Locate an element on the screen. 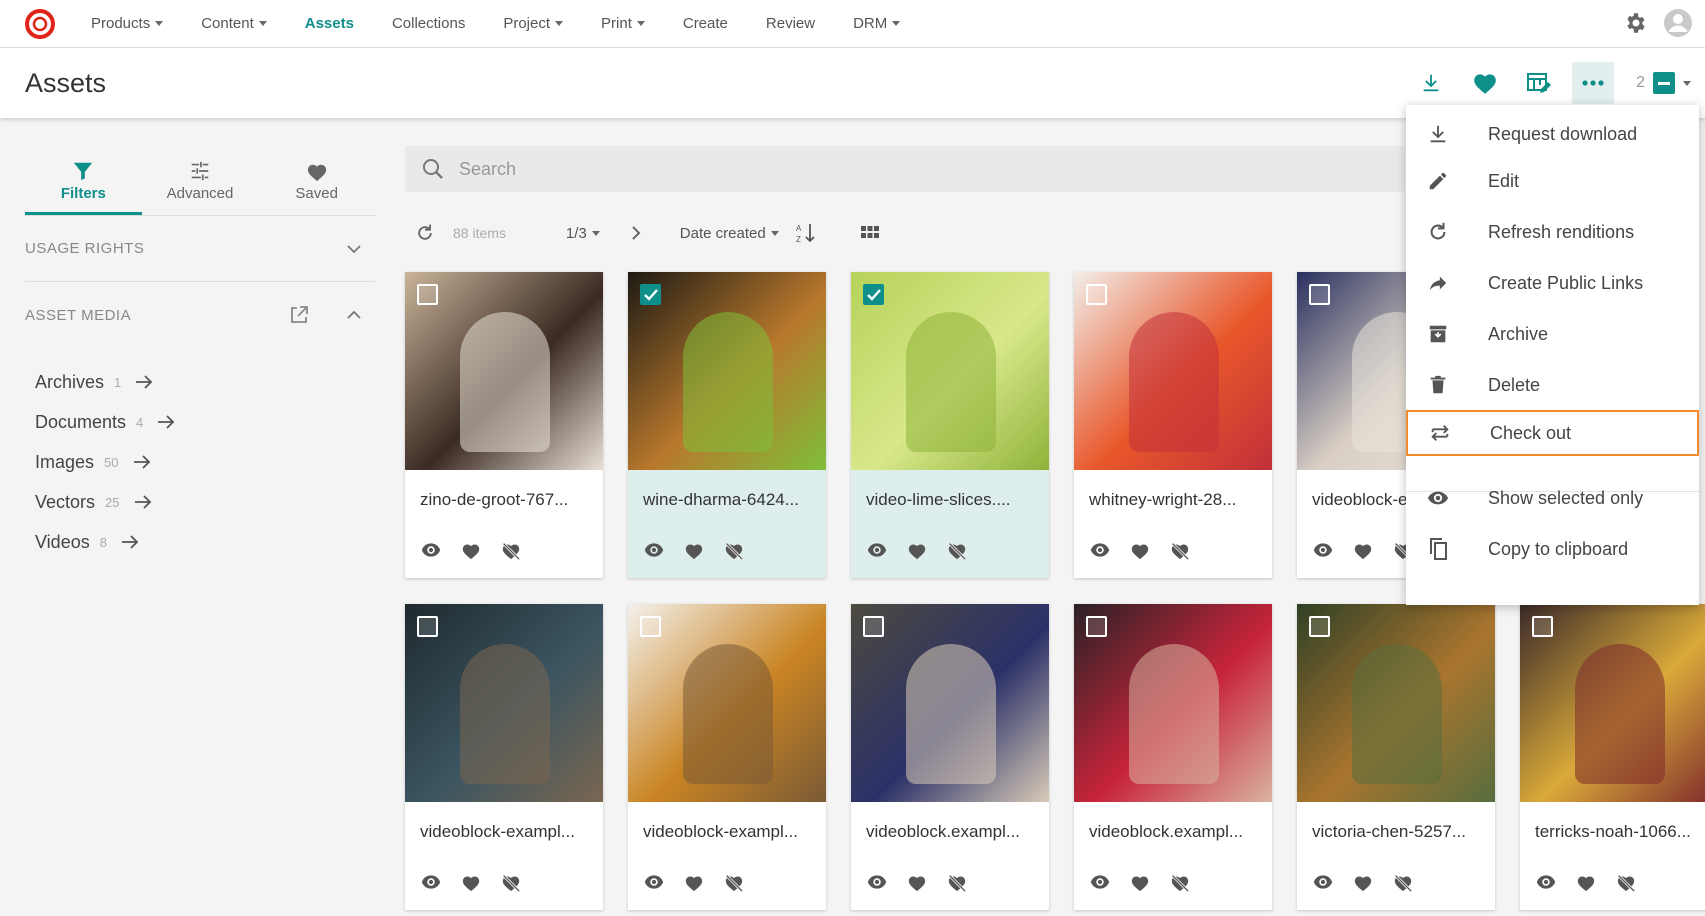 This screenshot has height=916, width=1705. grid-view-icon is located at coordinates (869, 233).